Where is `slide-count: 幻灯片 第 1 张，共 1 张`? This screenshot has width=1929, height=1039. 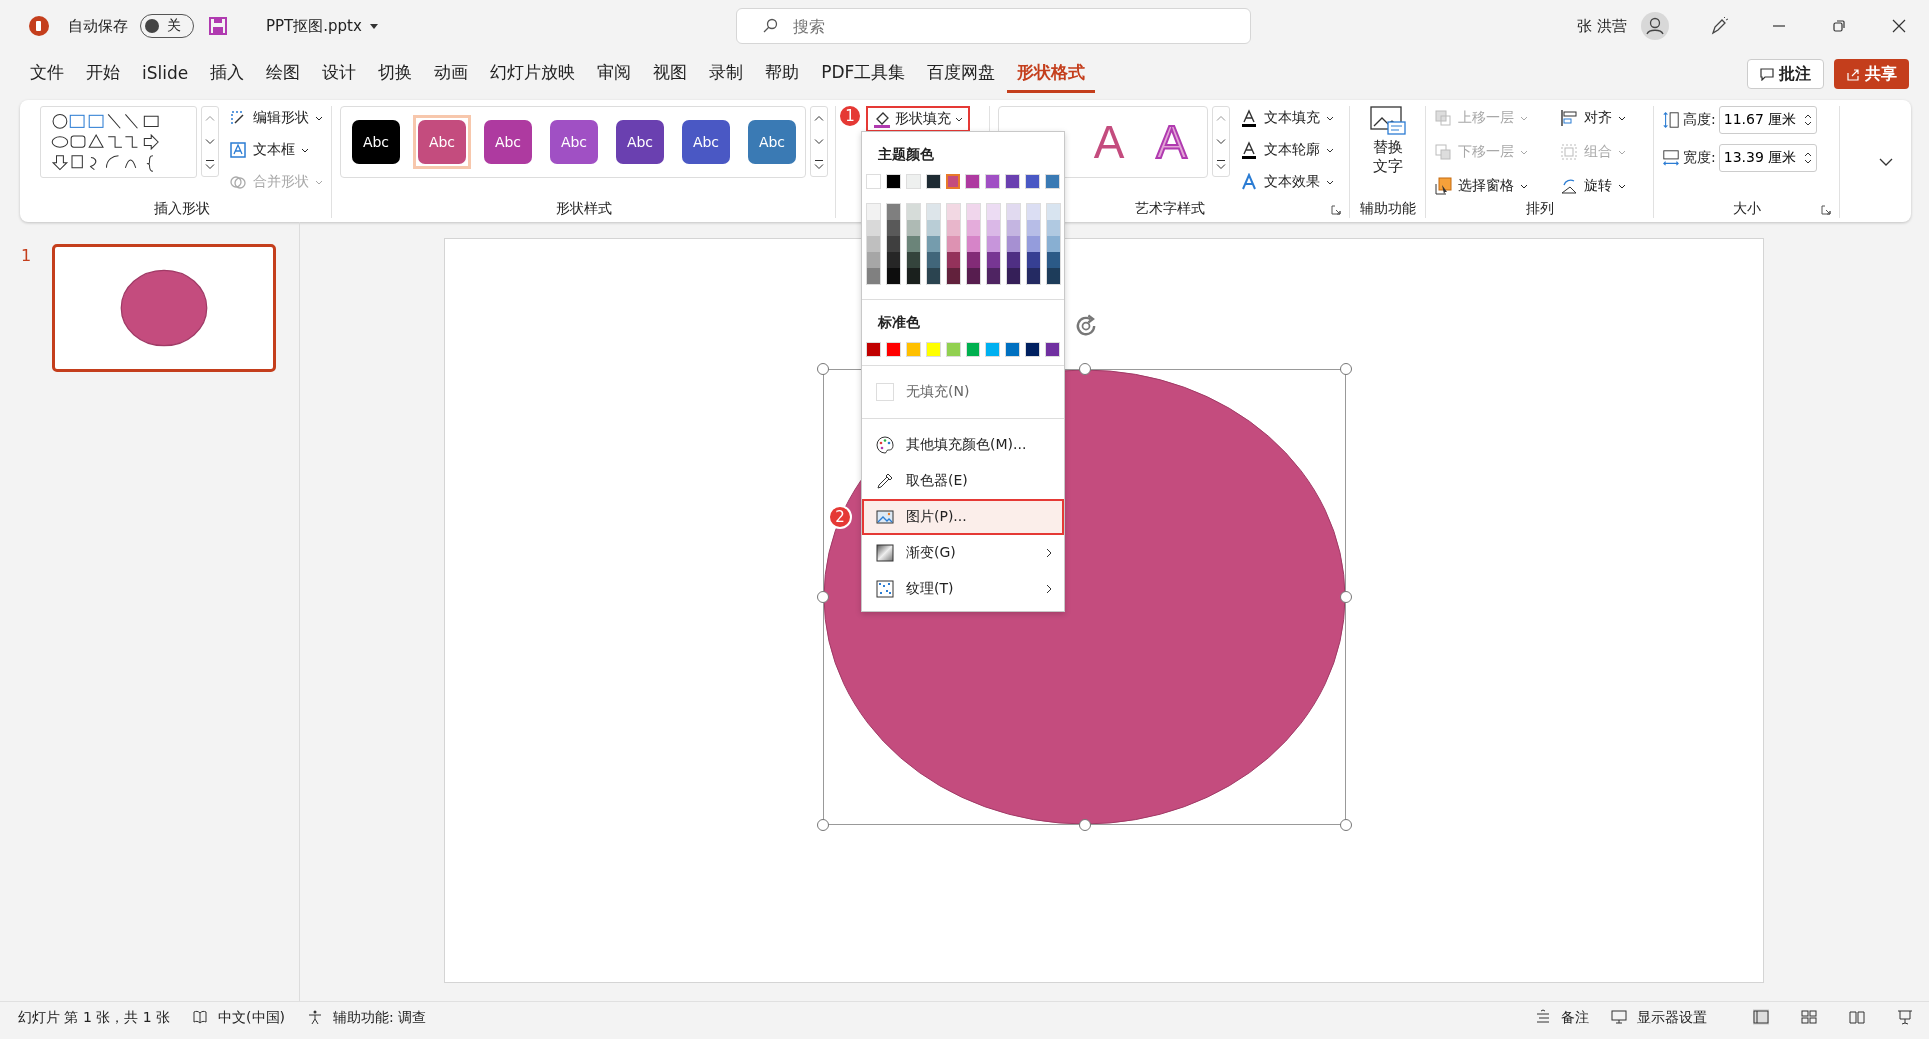
slide-count: 幻灯片 第 1 张，共 1 张 is located at coordinates (94, 1018).